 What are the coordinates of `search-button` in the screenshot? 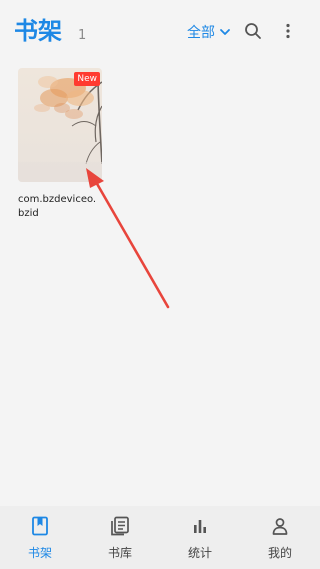 It's located at (253, 31).